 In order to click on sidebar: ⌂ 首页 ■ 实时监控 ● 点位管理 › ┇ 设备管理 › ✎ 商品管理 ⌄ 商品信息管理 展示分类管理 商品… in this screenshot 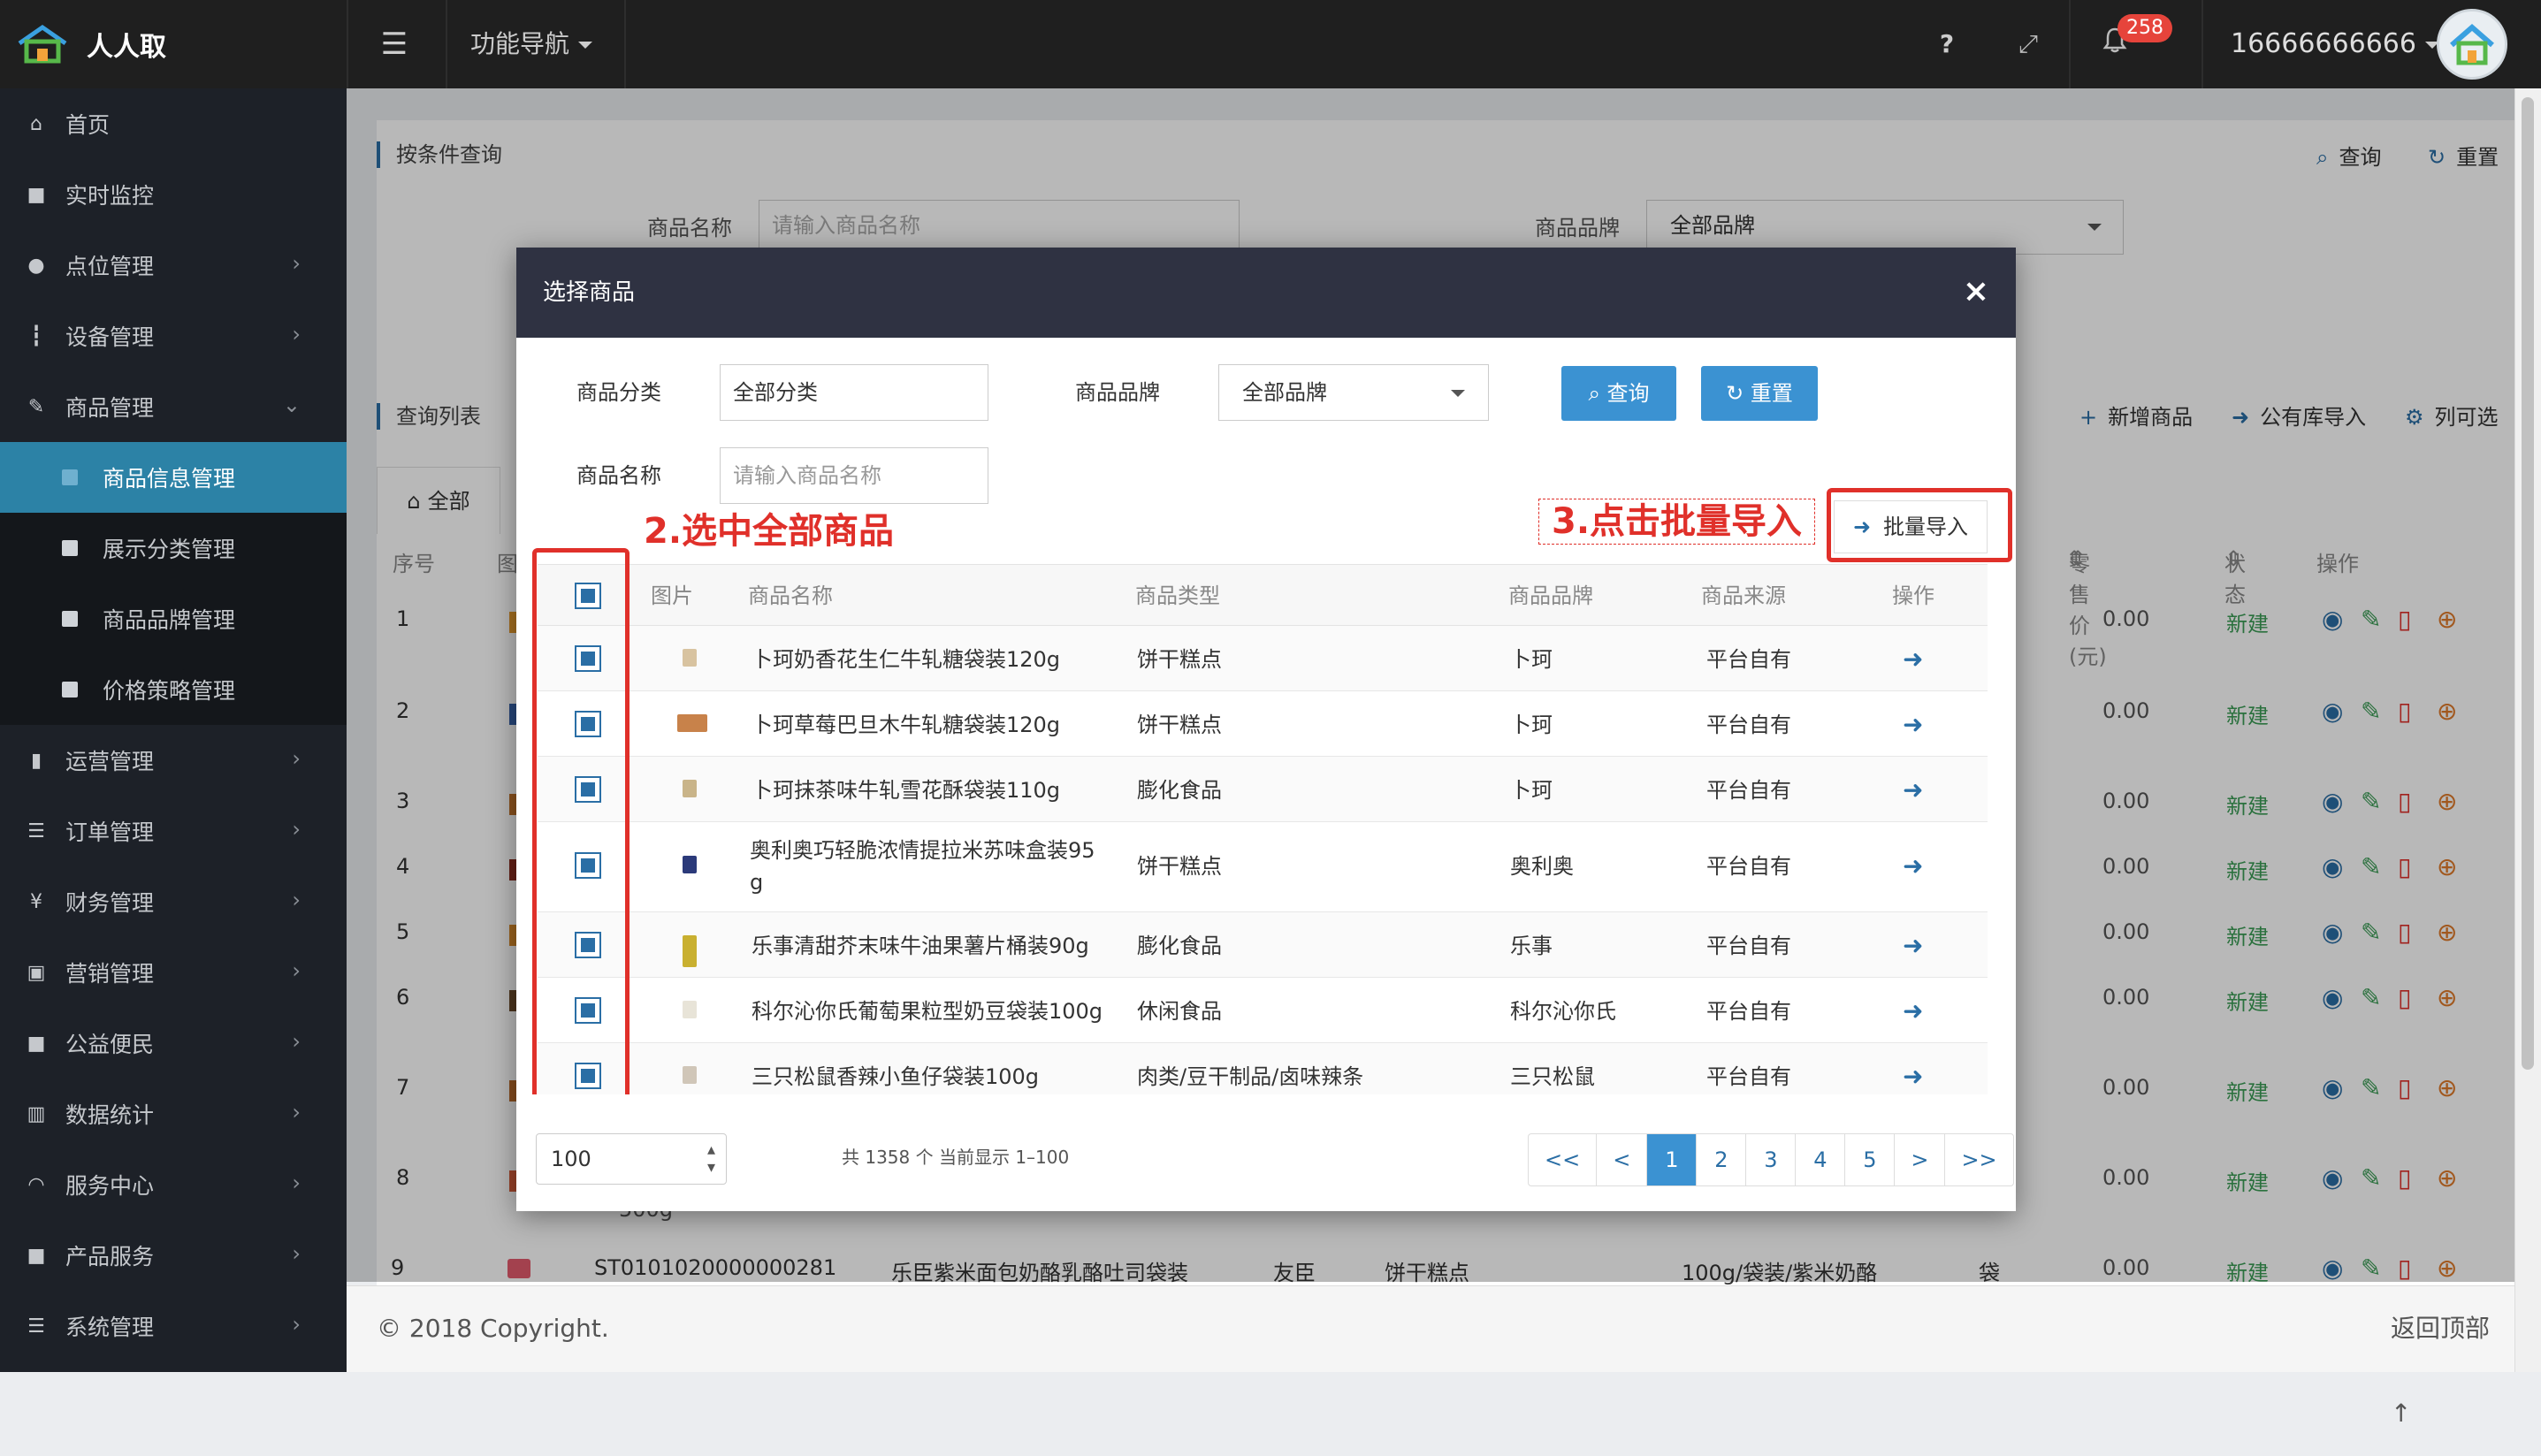, I will do `click(173, 730)`.